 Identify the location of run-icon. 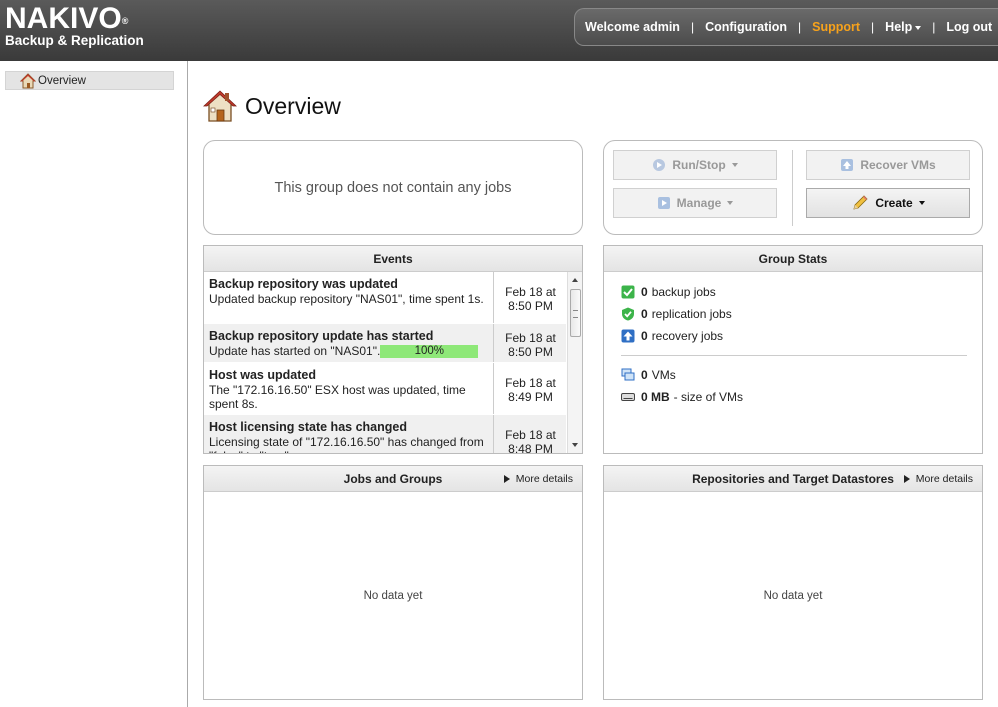
(659, 165).